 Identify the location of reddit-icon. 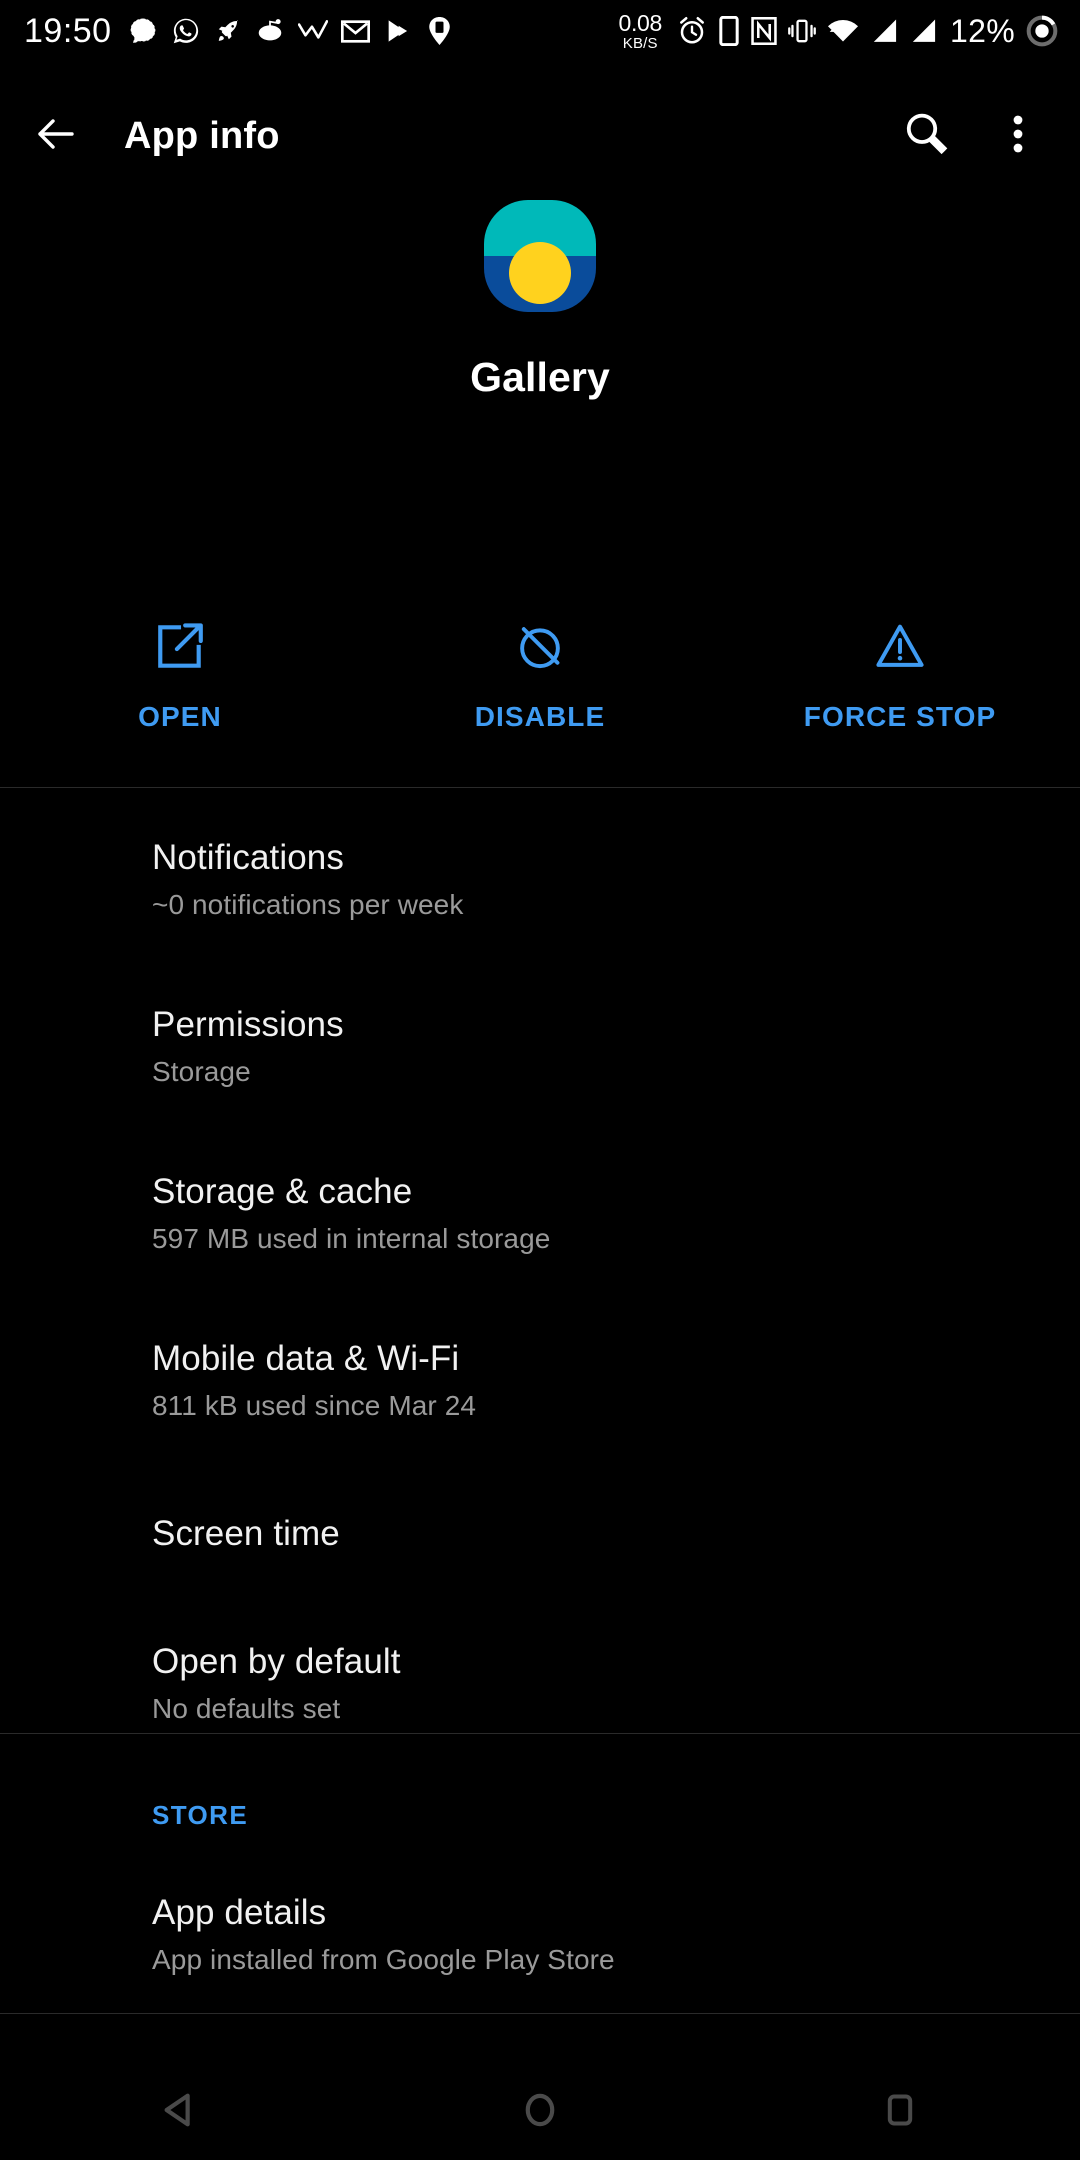
(270, 31).